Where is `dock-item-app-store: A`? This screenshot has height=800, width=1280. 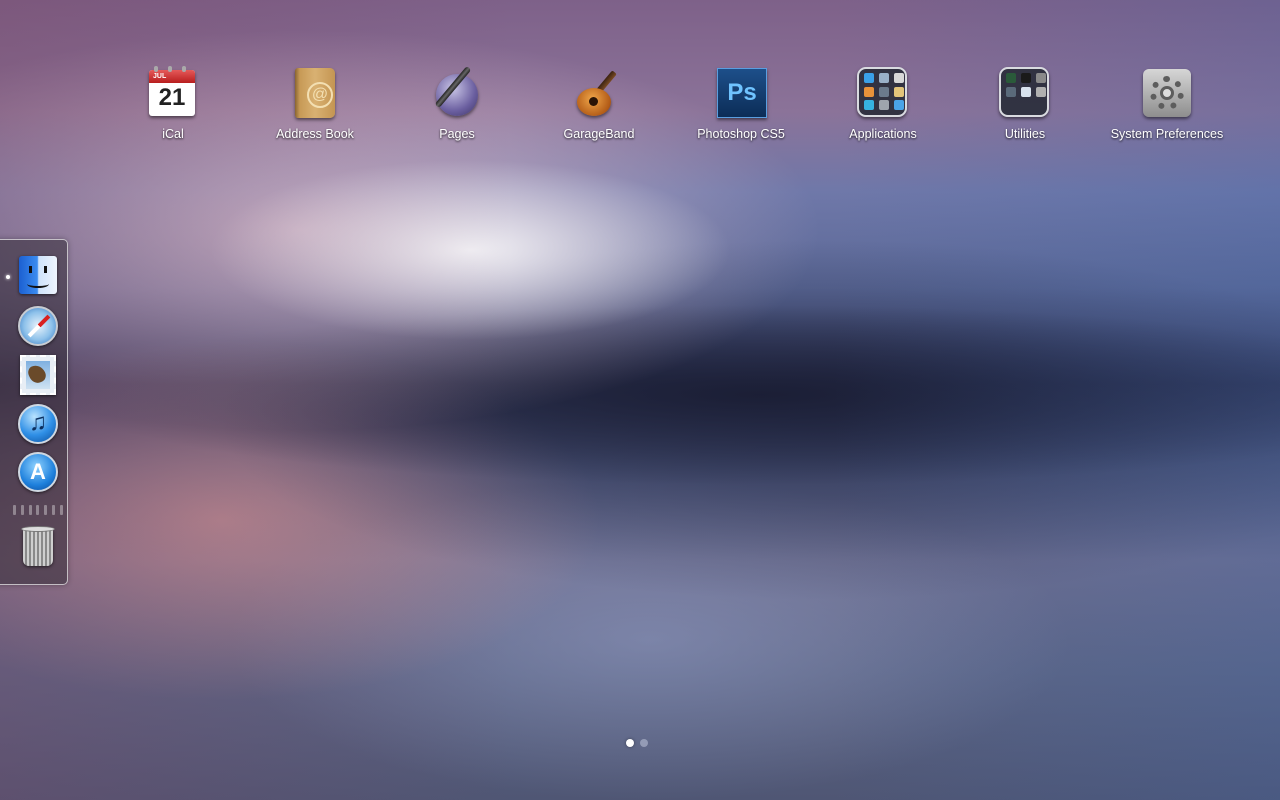
dock-item-app-store: A is located at coordinates (38, 472).